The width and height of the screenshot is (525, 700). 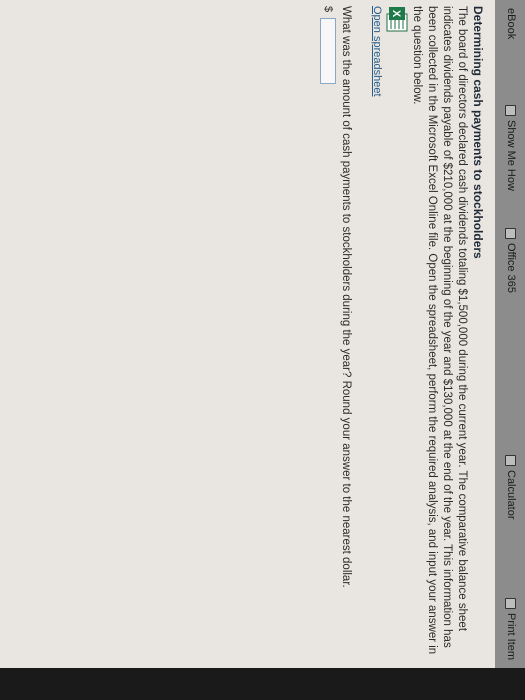 I want to click on open-spreadsheet-link: Open spreadsheet, so click(x=377, y=51).